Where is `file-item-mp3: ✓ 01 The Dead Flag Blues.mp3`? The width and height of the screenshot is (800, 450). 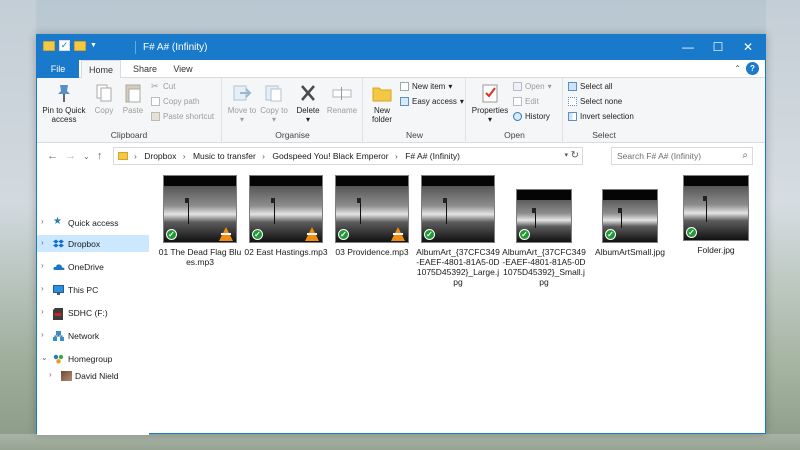
file-item-mp3: ✓ 01 The Dead Flag Blues.mp3 is located at coordinates (200, 221).